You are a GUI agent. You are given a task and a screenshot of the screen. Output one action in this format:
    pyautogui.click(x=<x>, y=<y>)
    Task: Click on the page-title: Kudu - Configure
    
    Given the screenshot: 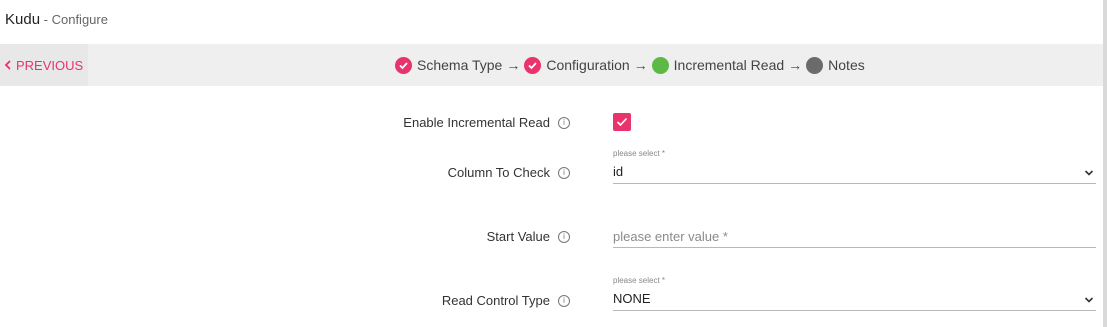 What is the action you would take?
    pyautogui.click(x=56, y=21)
    